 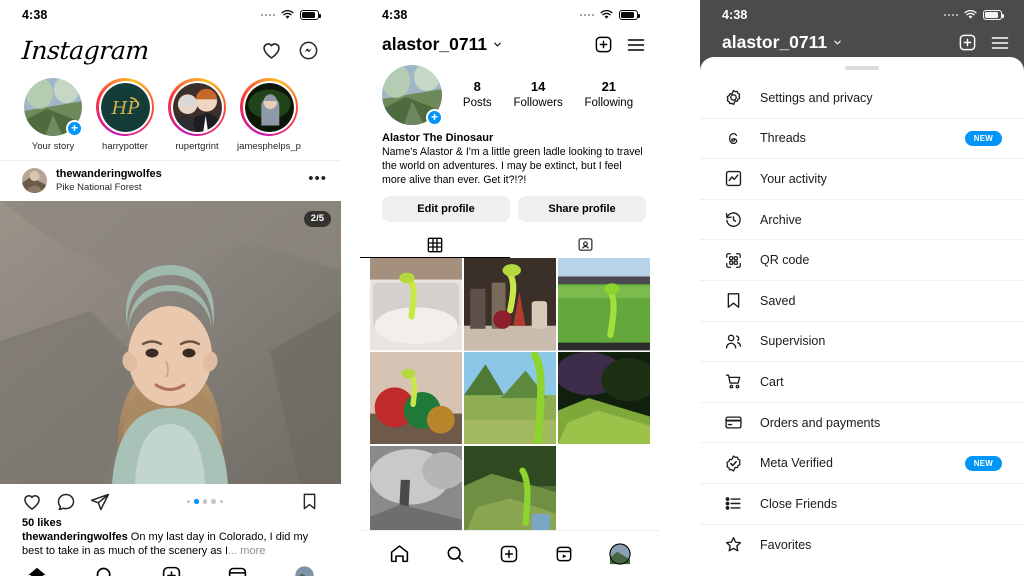 I want to click on profile-avatar-wrap: +, so click(x=412, y=95).